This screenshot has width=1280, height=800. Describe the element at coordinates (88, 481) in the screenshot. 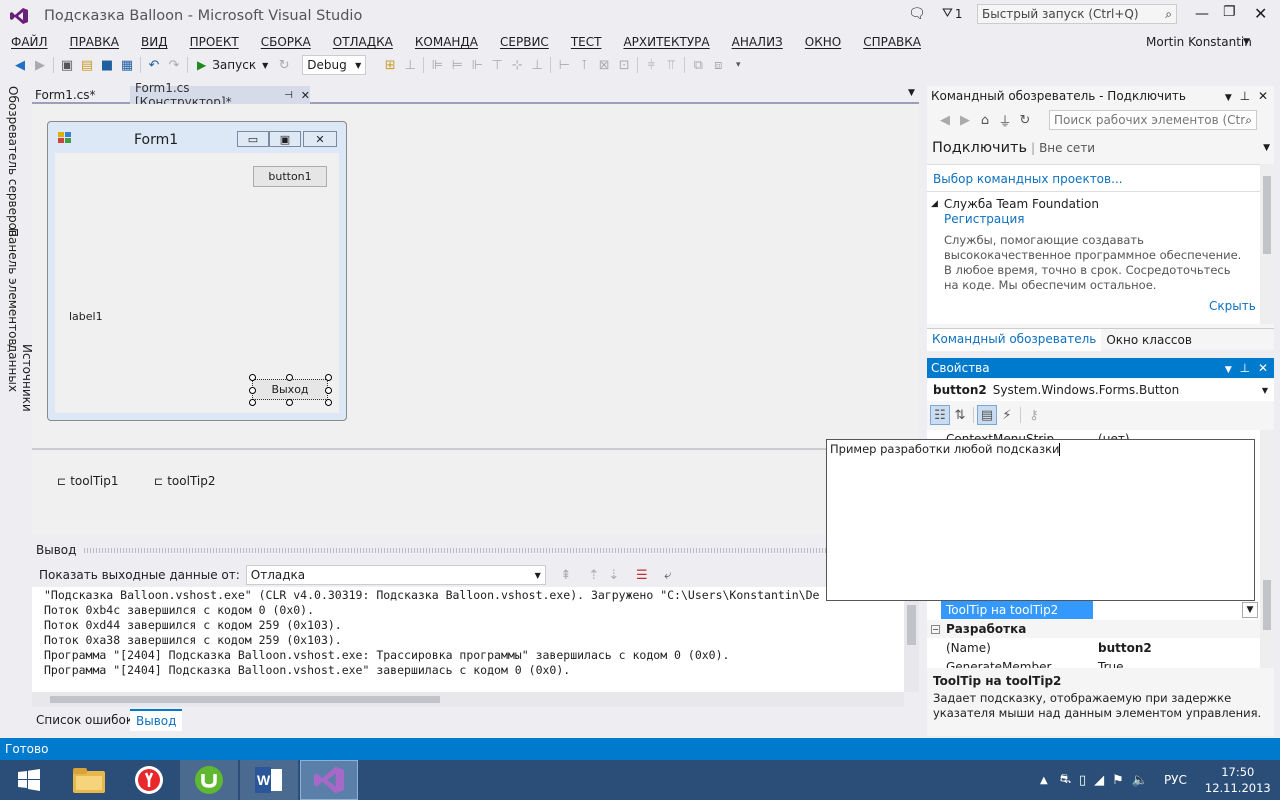

I see `tooltip1-component: ⊏ toolTip1` at that location.